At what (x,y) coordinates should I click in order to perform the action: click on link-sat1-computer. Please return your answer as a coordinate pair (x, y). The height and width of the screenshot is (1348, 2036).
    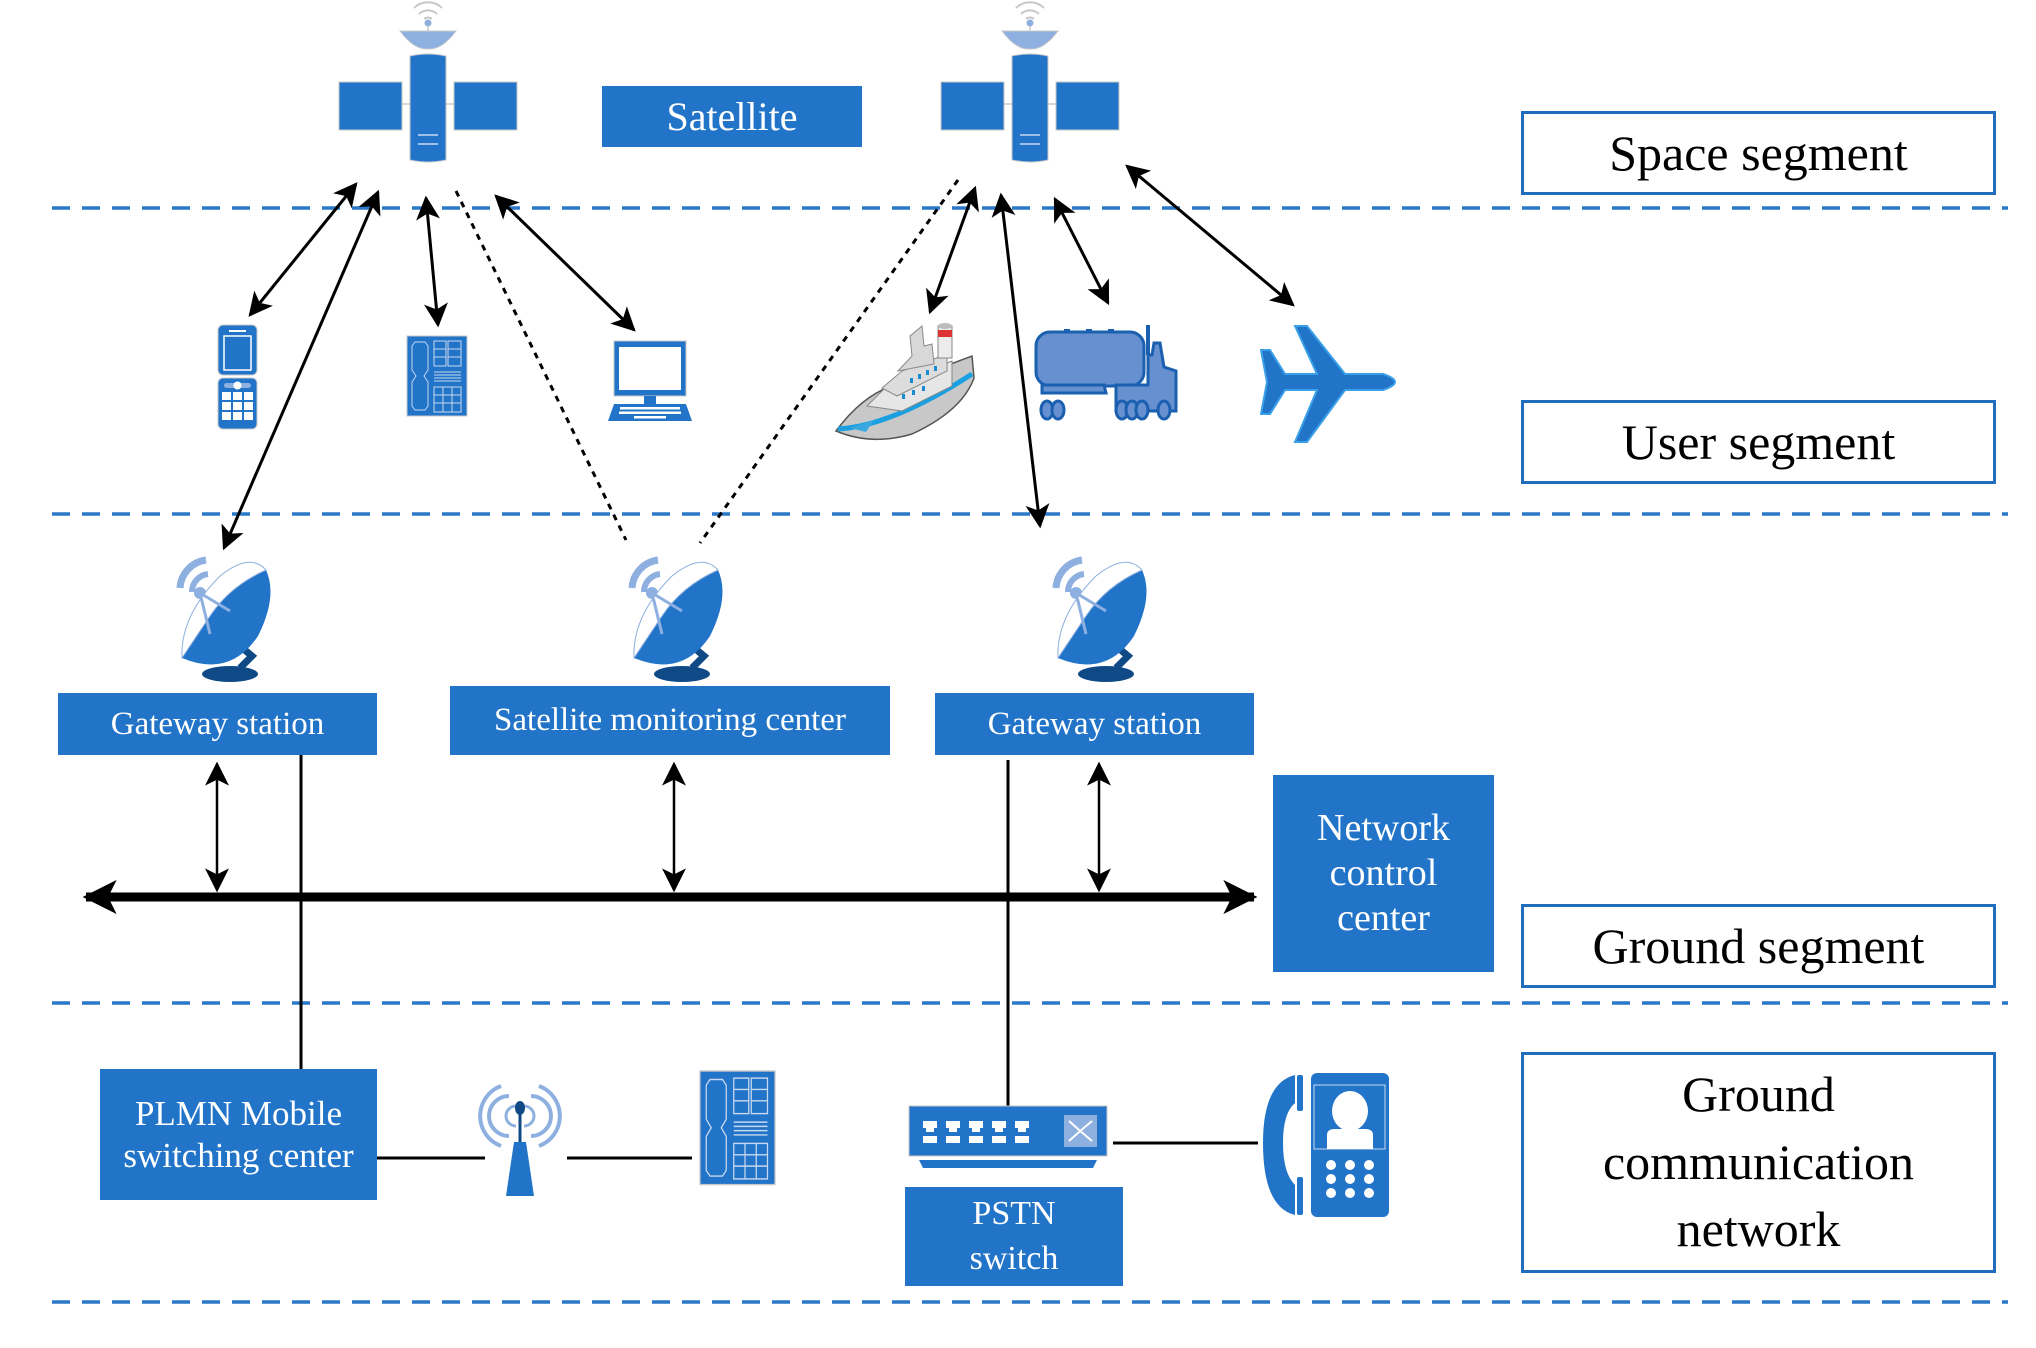
    Looking at the image, I should click on (565, 263).